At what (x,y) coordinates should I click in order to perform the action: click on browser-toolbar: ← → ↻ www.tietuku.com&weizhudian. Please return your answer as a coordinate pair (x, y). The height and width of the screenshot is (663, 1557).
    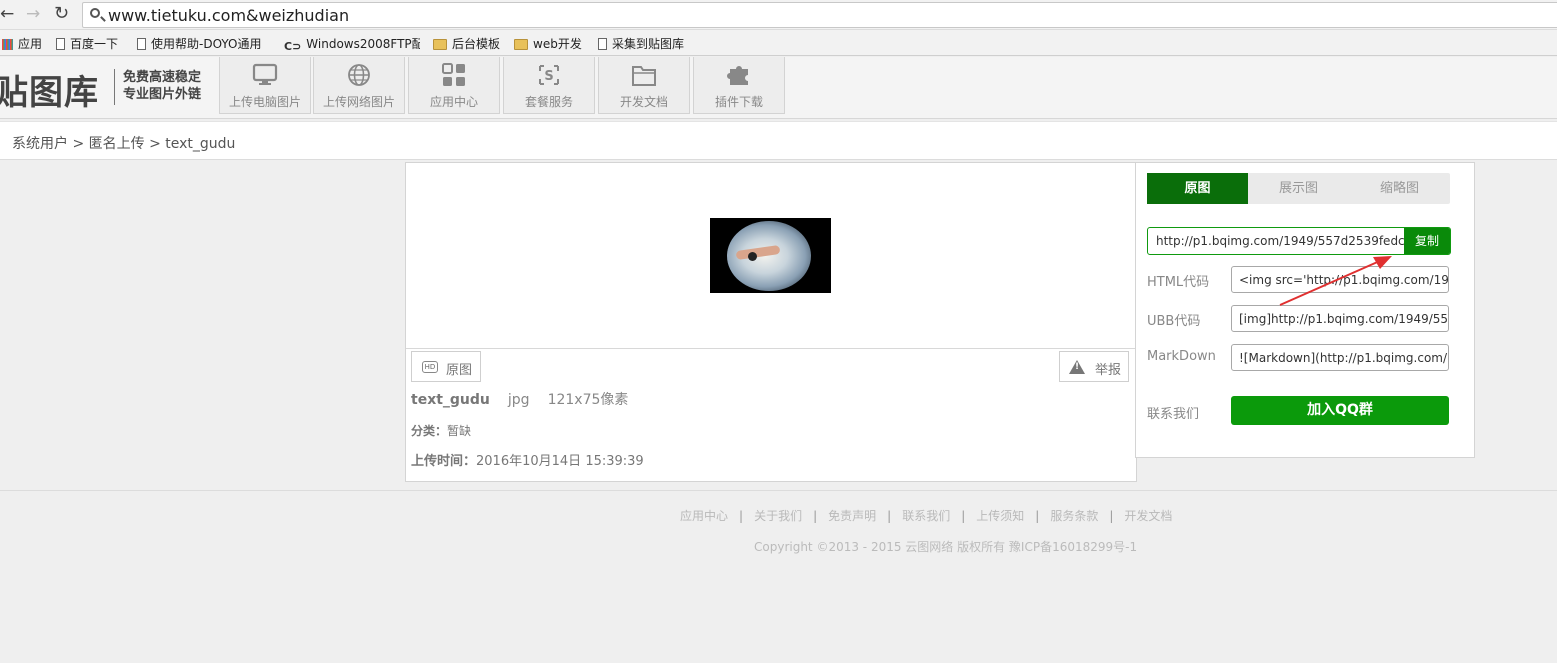
    Looking at the image, I should click on (778, 15).